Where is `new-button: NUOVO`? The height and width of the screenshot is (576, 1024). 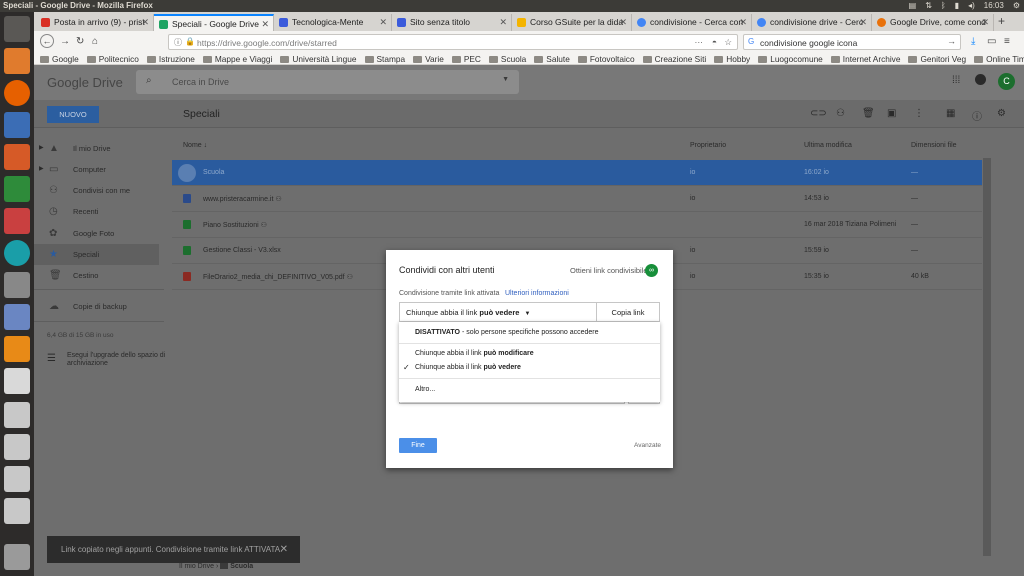 new-button: NUOVO is located at coordinates (73, 114).